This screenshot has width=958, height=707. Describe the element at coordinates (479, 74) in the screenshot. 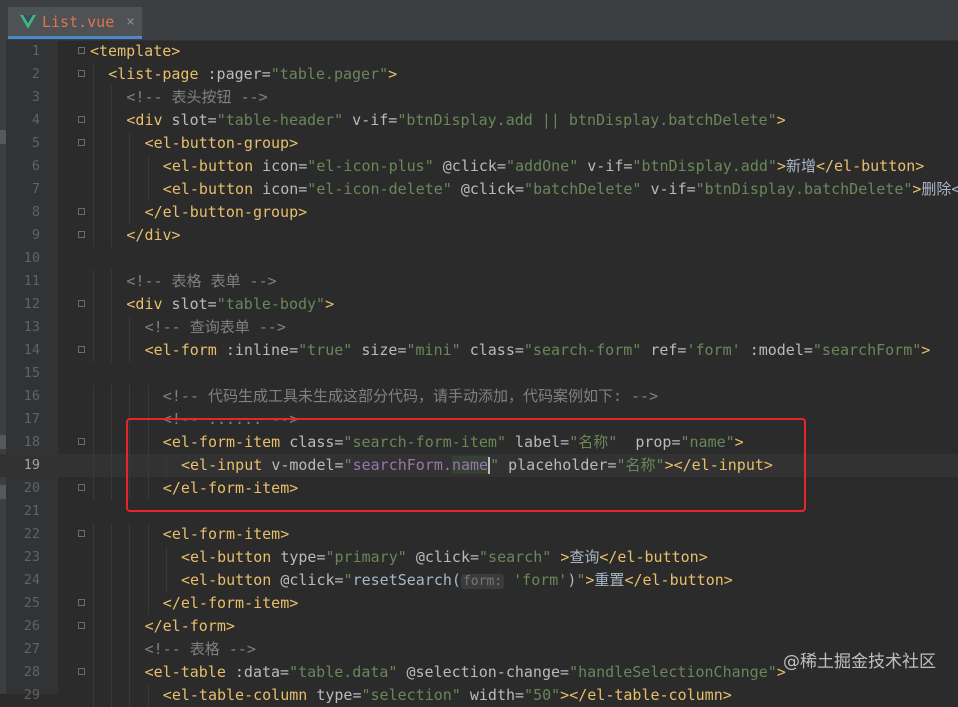

I see `code-line: 2 <list-page :pager="table.pager">` at that location.